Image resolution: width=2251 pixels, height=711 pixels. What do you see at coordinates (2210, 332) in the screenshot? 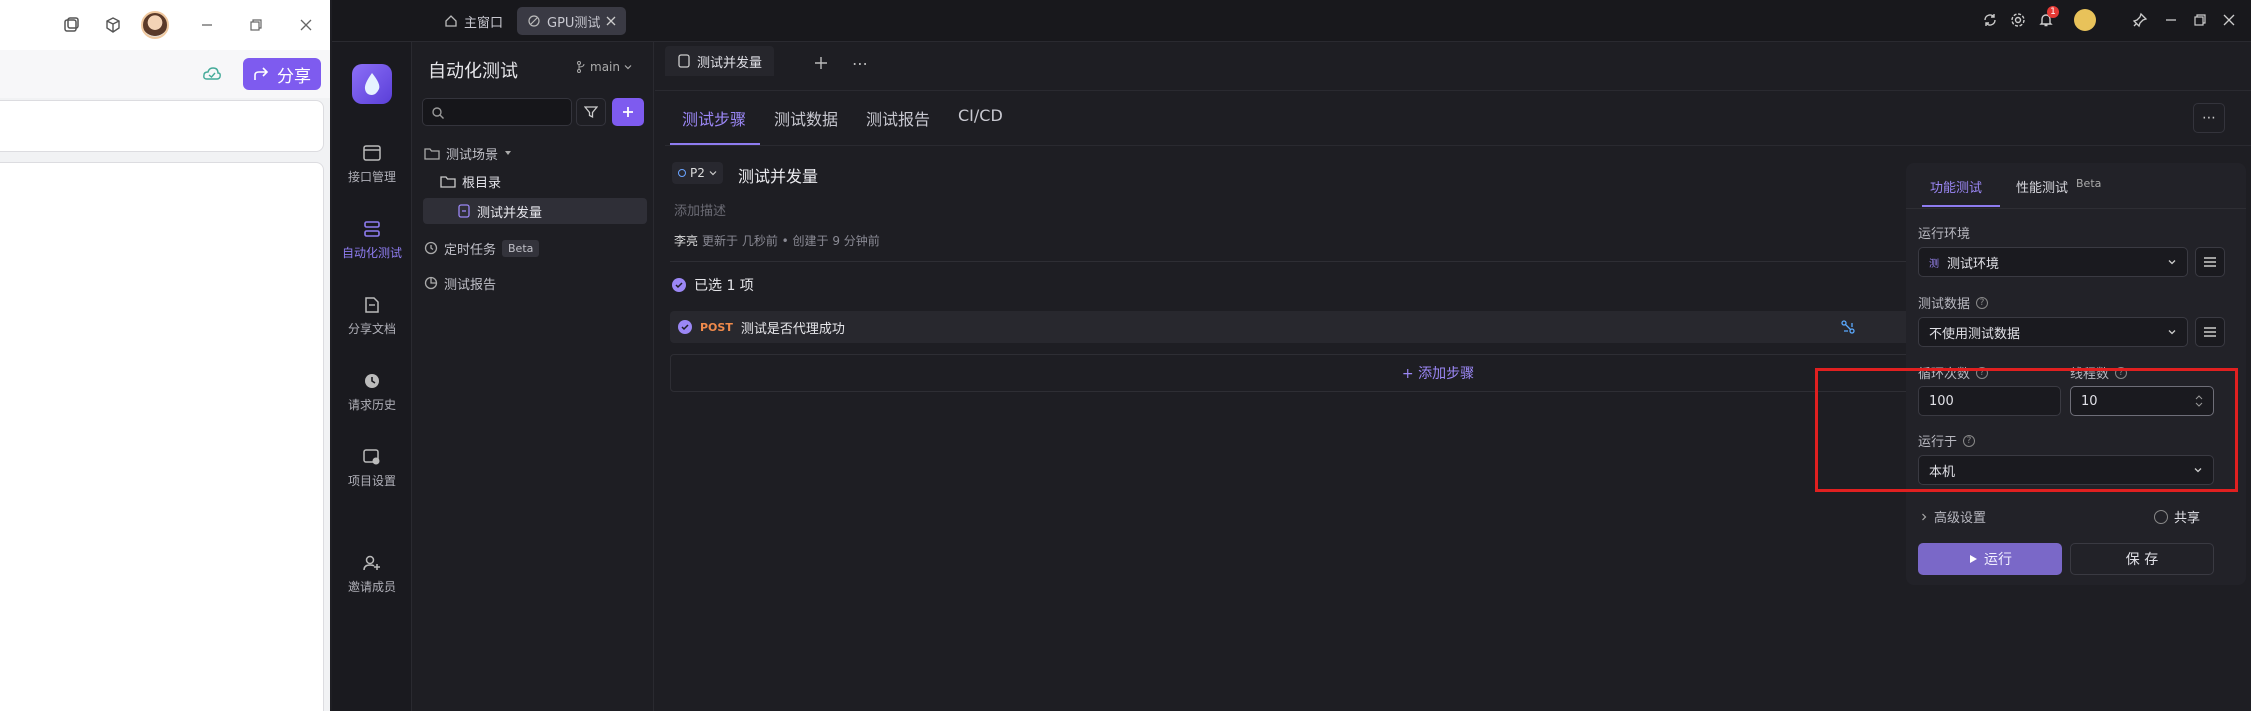
I see `data-menu-button` at bounding box center [2210, 332].